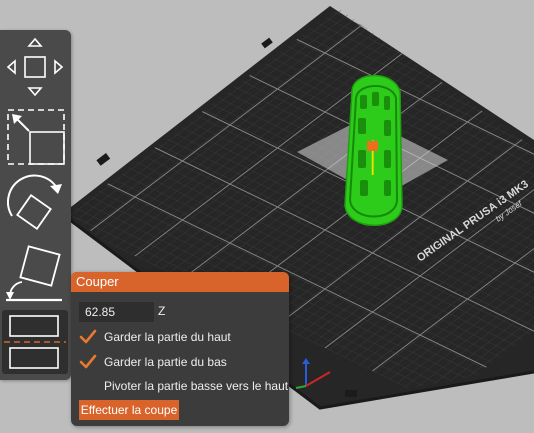 The width and height of the screenshot is (534, 433). I want to click on place-on-face-icon, so click(34, 273).